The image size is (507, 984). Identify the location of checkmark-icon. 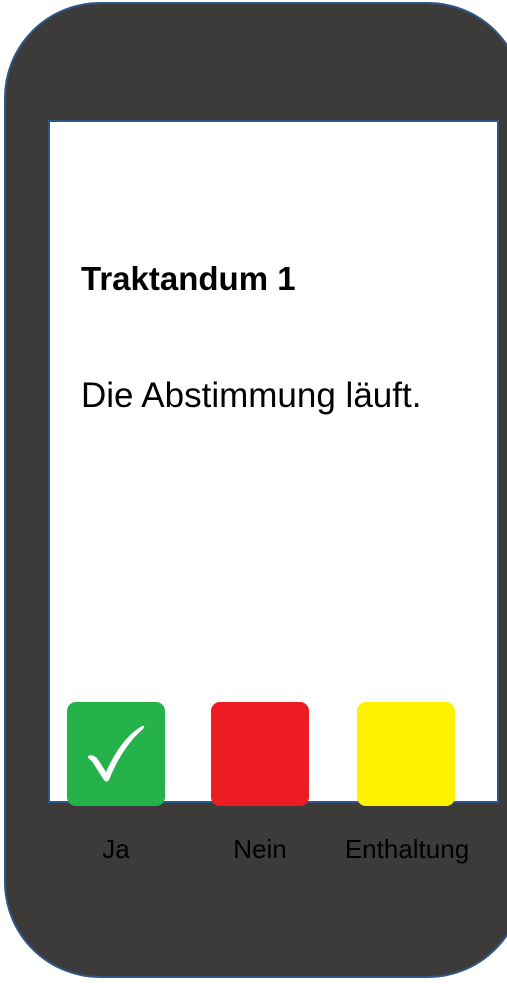
(116, 753).